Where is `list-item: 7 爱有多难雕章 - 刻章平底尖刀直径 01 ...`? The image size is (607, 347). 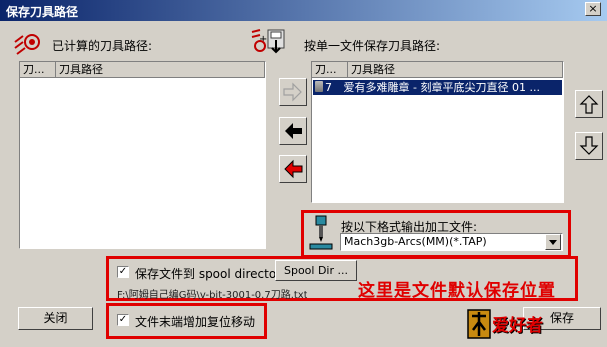 list-item: 7 爱有多难雕章 - 刻章平底尖刀直径 01 ... is located at coordinates (437, 87).